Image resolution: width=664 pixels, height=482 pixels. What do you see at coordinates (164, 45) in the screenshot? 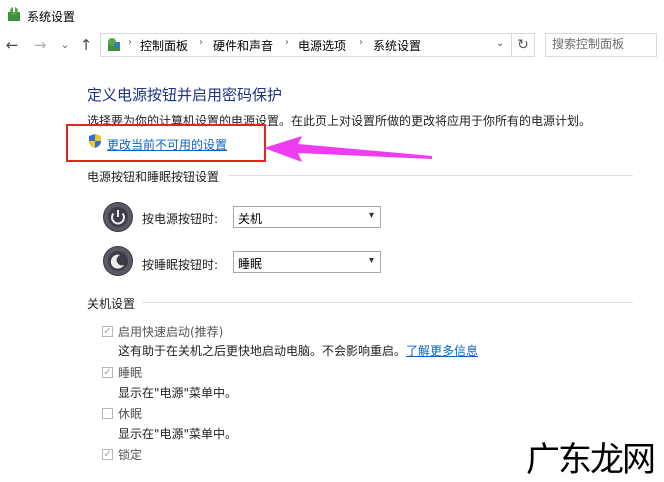
I see `breadcrumb-control-panel: 控制面板` at bounding box center [164, 45].